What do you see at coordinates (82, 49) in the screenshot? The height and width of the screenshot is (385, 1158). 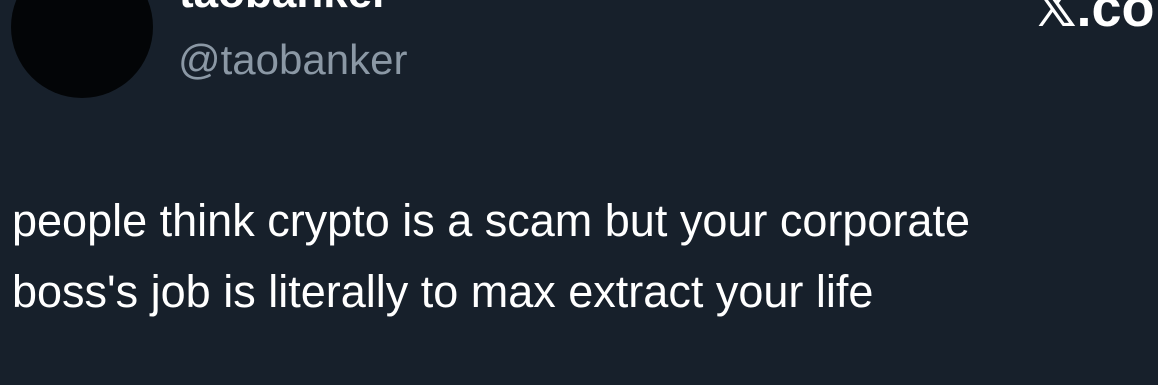 I see `avatar` at bounding box center [82, 49].